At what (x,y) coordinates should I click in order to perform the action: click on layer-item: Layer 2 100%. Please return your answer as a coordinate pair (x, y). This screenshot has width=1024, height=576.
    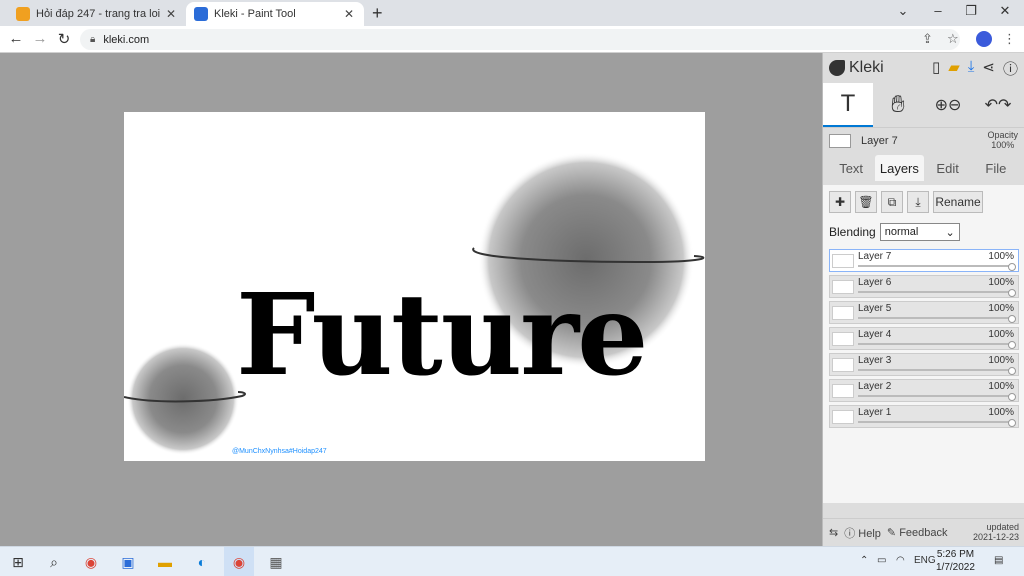
    Looking at the image, I should click on (924, 390).